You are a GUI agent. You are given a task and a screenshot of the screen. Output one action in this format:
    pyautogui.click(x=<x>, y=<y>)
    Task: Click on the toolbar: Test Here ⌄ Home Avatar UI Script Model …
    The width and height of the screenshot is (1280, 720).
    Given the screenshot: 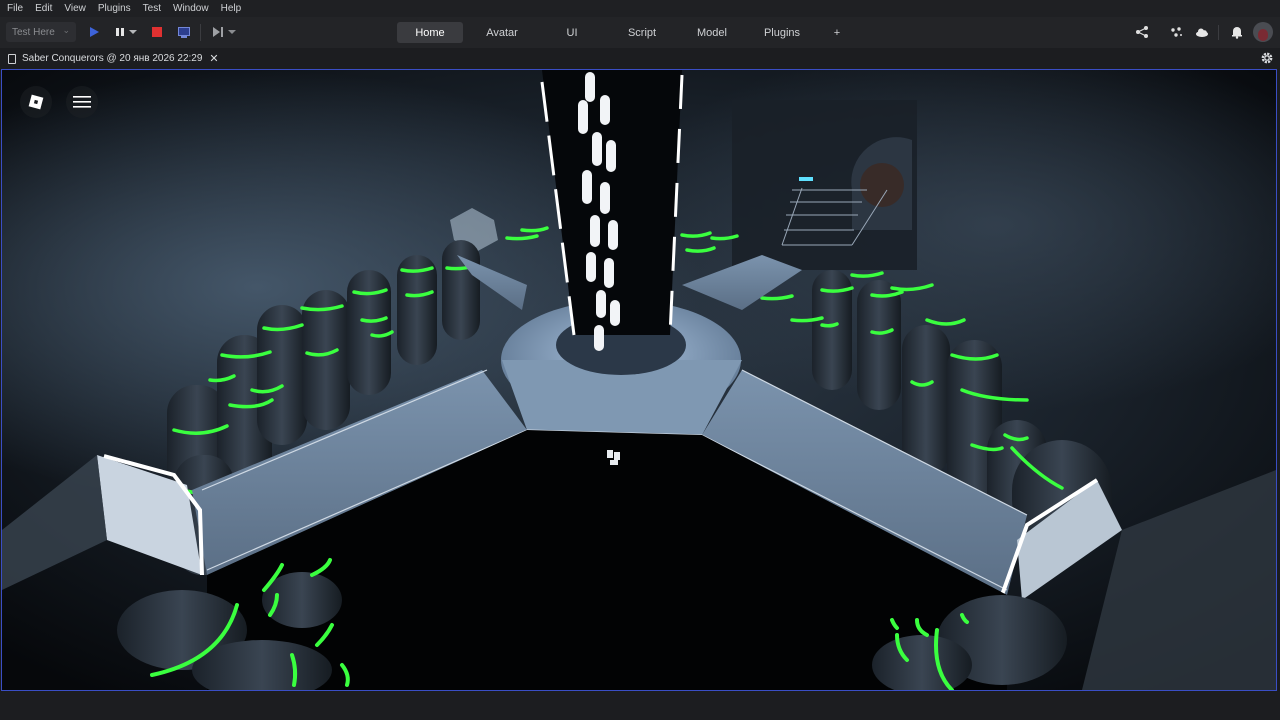 What is the action you would take?
    pyautogui.click(x=640, y=32)
    